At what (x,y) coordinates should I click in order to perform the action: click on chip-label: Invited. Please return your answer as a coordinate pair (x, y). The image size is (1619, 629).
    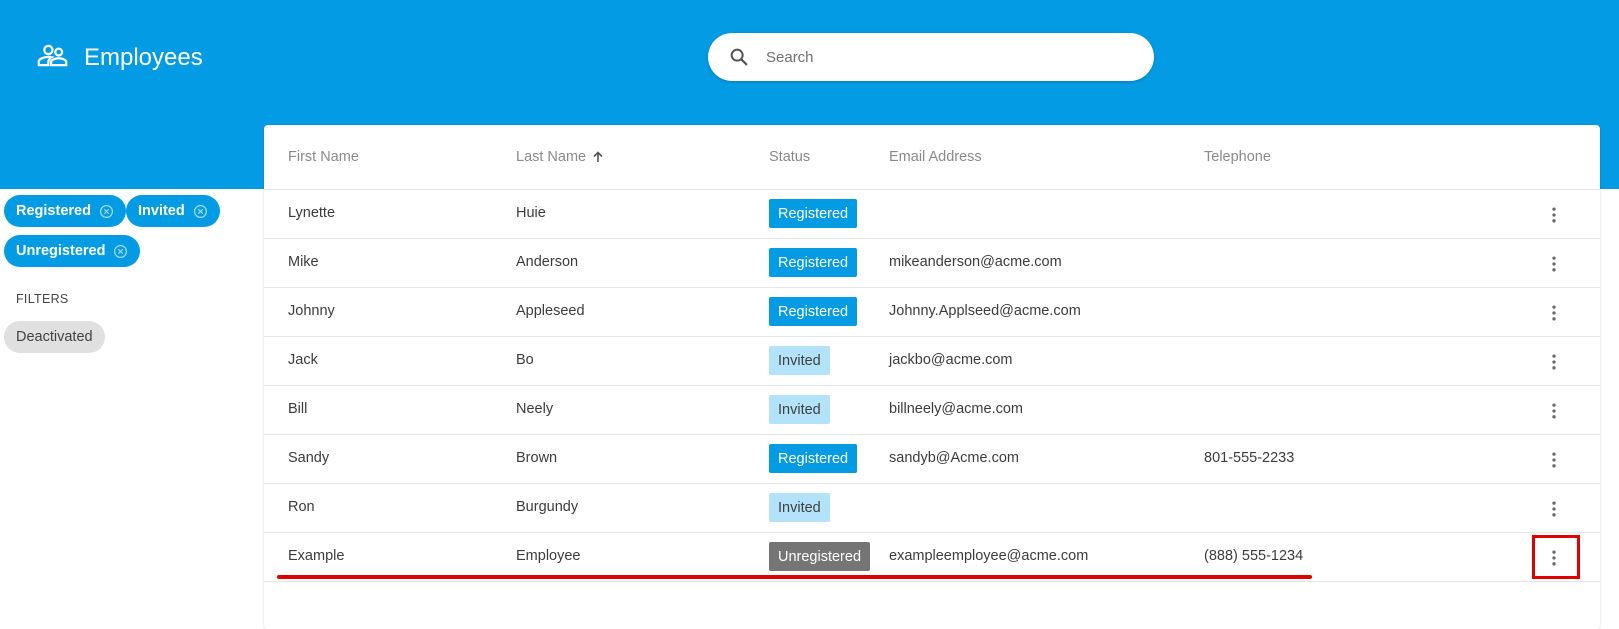
    Looking at the image, I should click on (161, 211).